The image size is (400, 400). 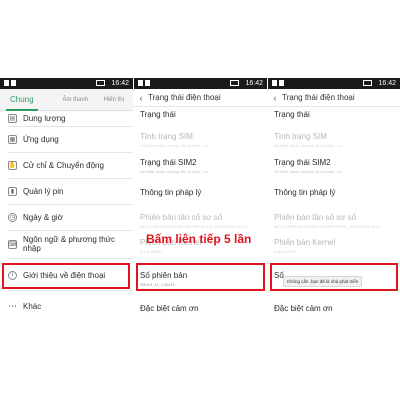 I want to click on settings-item-battery: ▮ Quản lý pin, so click(x=66, y=191).